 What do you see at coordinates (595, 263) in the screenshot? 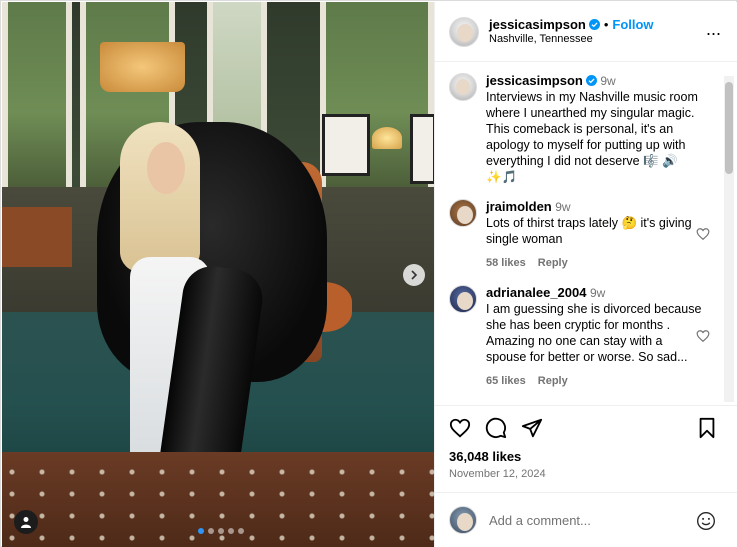
I see `comment-meta: 58 likes Reply` at bounding box center [595, 263].